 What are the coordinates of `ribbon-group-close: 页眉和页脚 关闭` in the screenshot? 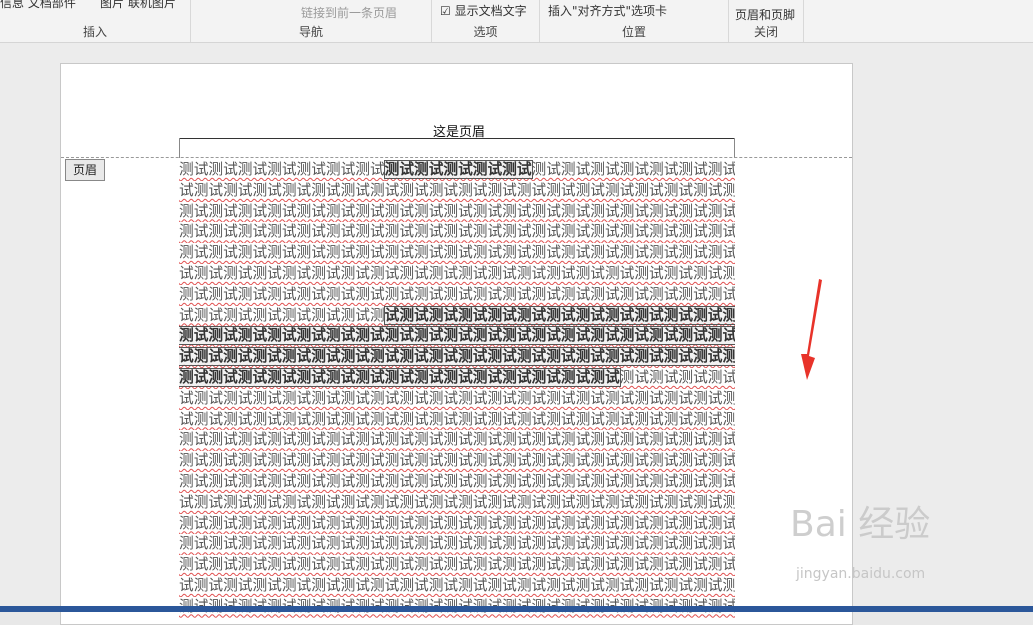 It's located at (766, 21).